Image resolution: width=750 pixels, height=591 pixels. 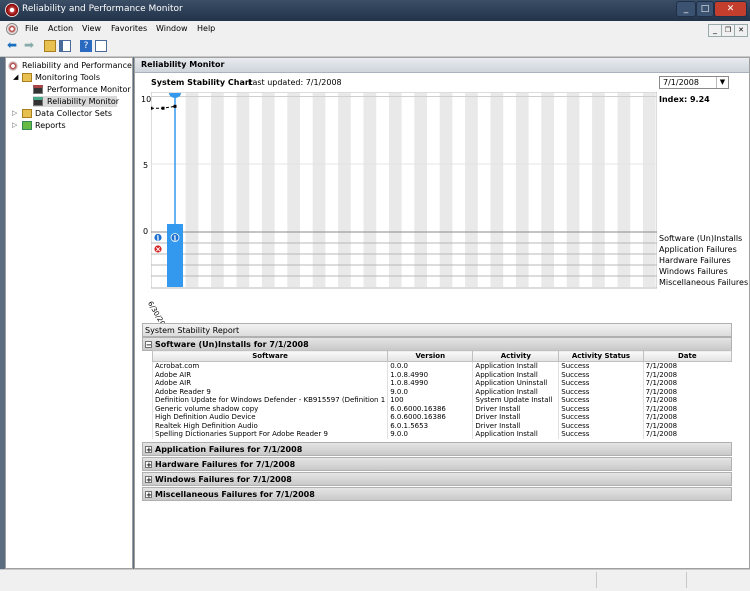 What do you see at coordinates (50, 46) in the screenshot?
I see `up-folder-icon` at bounding box center [50, 46].